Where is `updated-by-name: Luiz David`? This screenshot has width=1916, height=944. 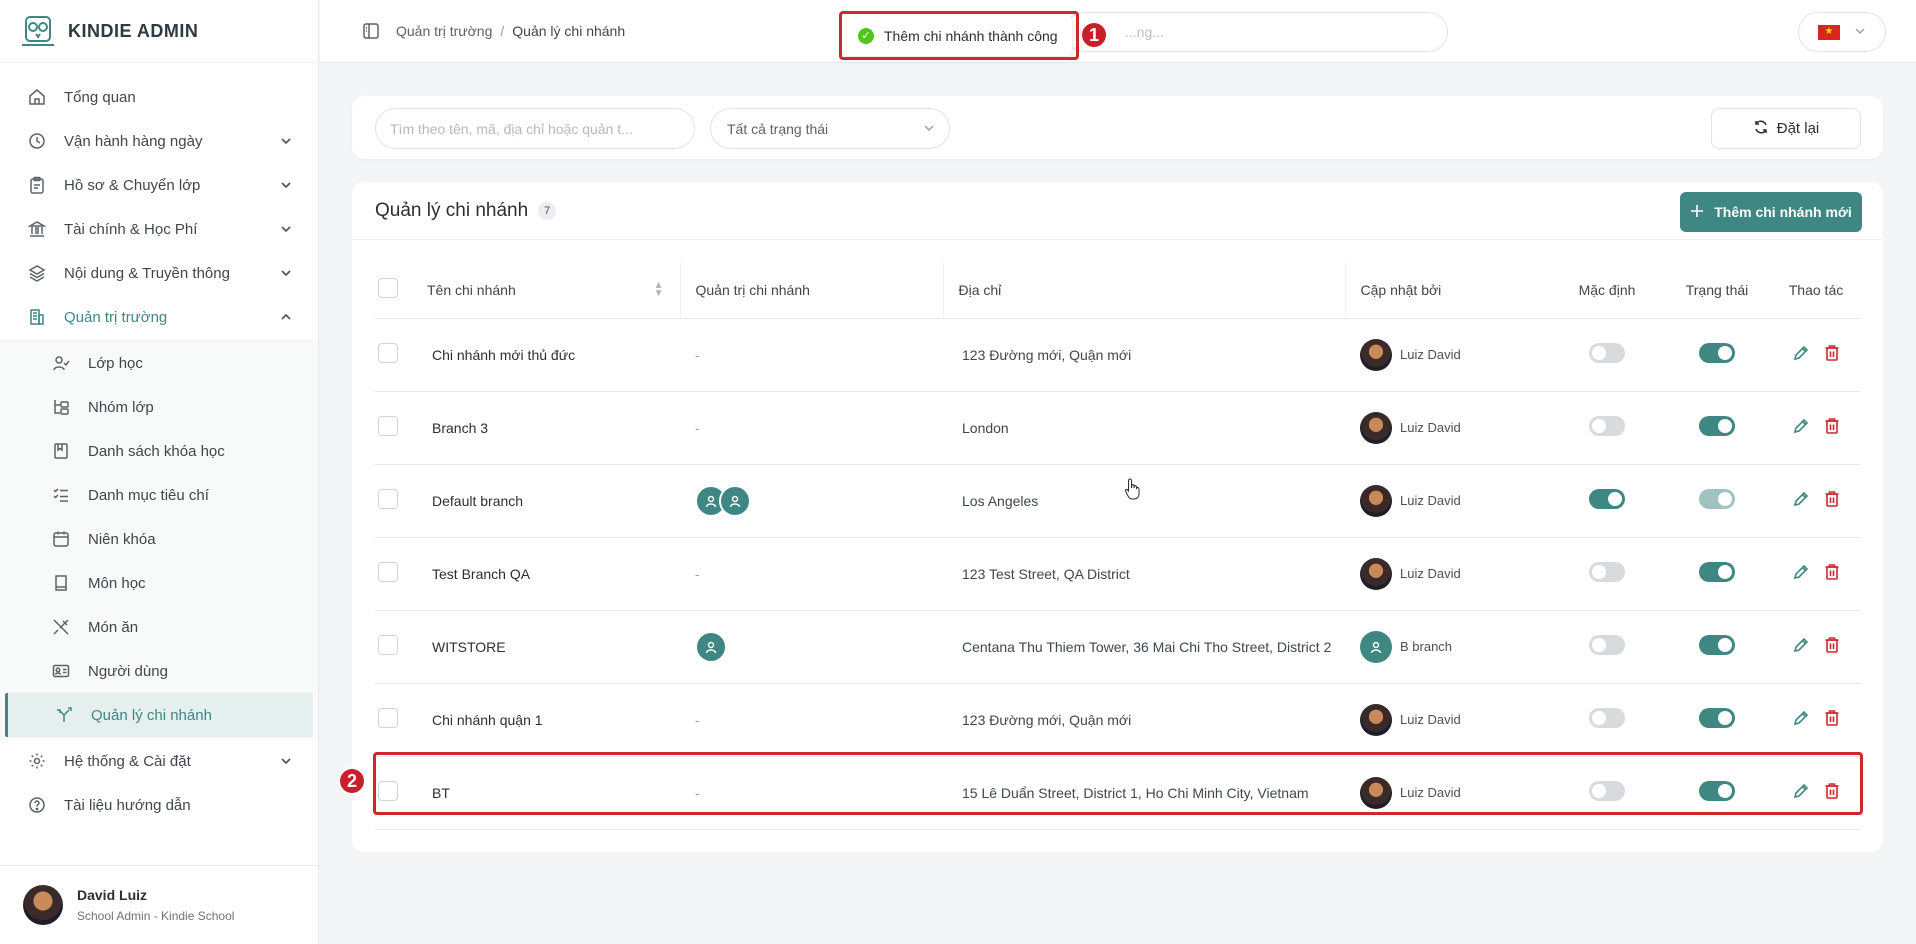
updated-by-name: Luiz David is located at coordinates (1430, 792).